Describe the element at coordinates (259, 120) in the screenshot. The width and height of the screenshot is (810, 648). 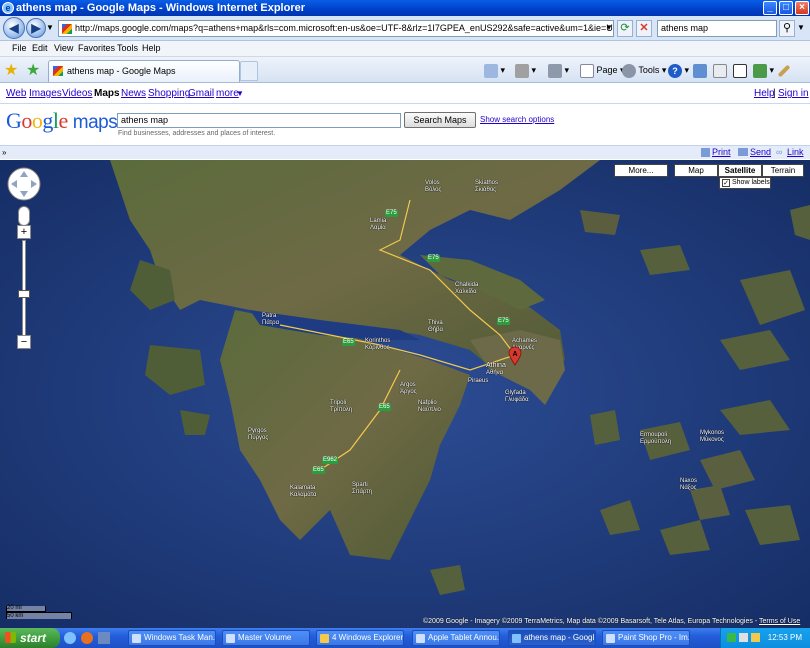
I see `maps-search-input: athens map` at that location.